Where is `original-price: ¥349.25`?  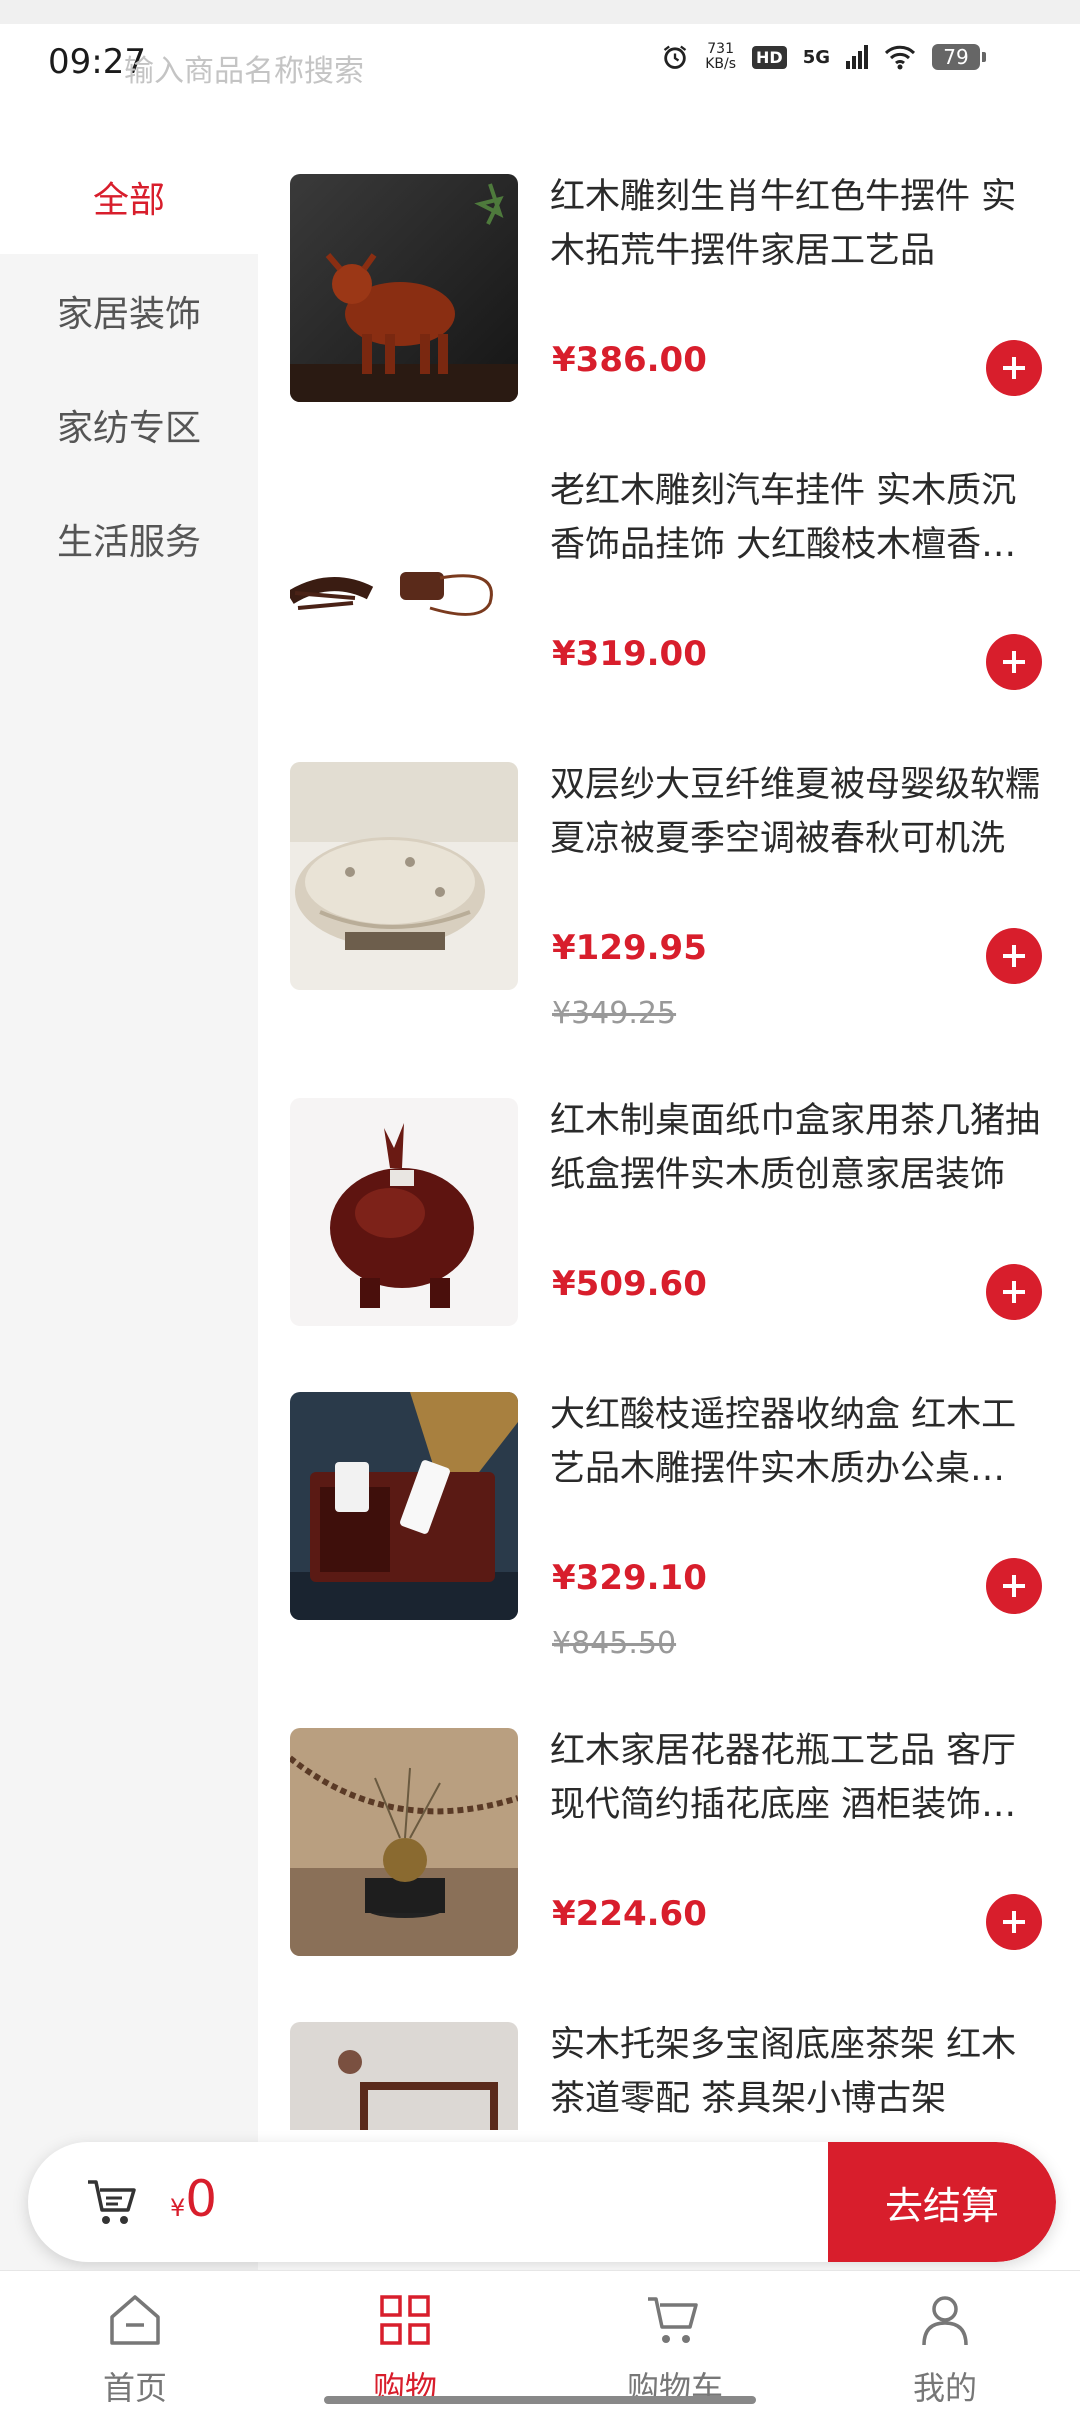 original-price: ¥349.25 is located at coordinates (614, 1013).